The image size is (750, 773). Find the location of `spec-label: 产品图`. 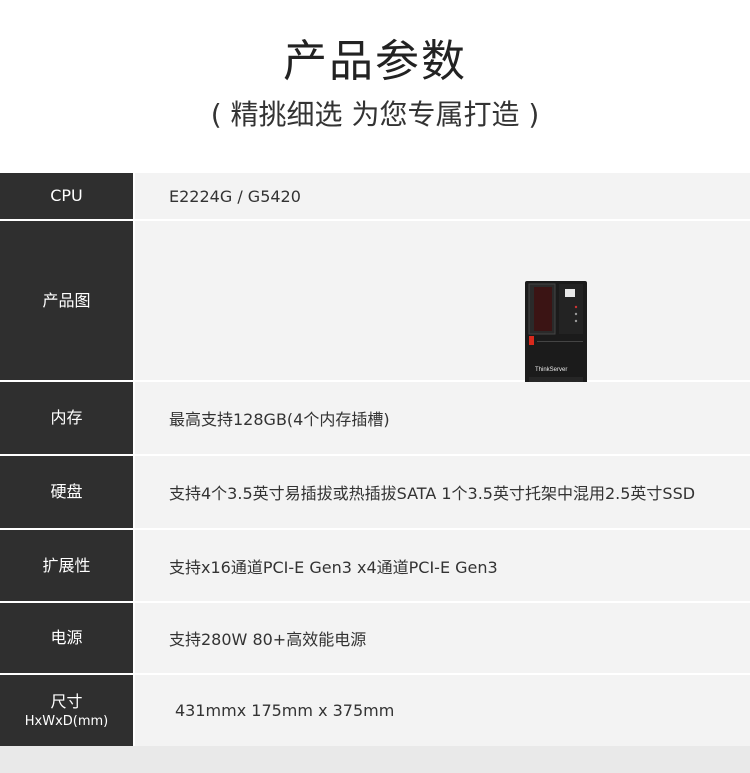

spec-label: 产品图 is located at coordinates (66, 300).